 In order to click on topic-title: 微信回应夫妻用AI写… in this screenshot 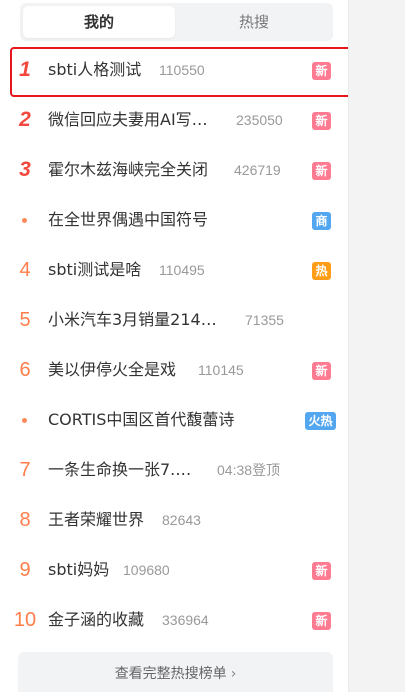, I will do `click(128, 119)`.